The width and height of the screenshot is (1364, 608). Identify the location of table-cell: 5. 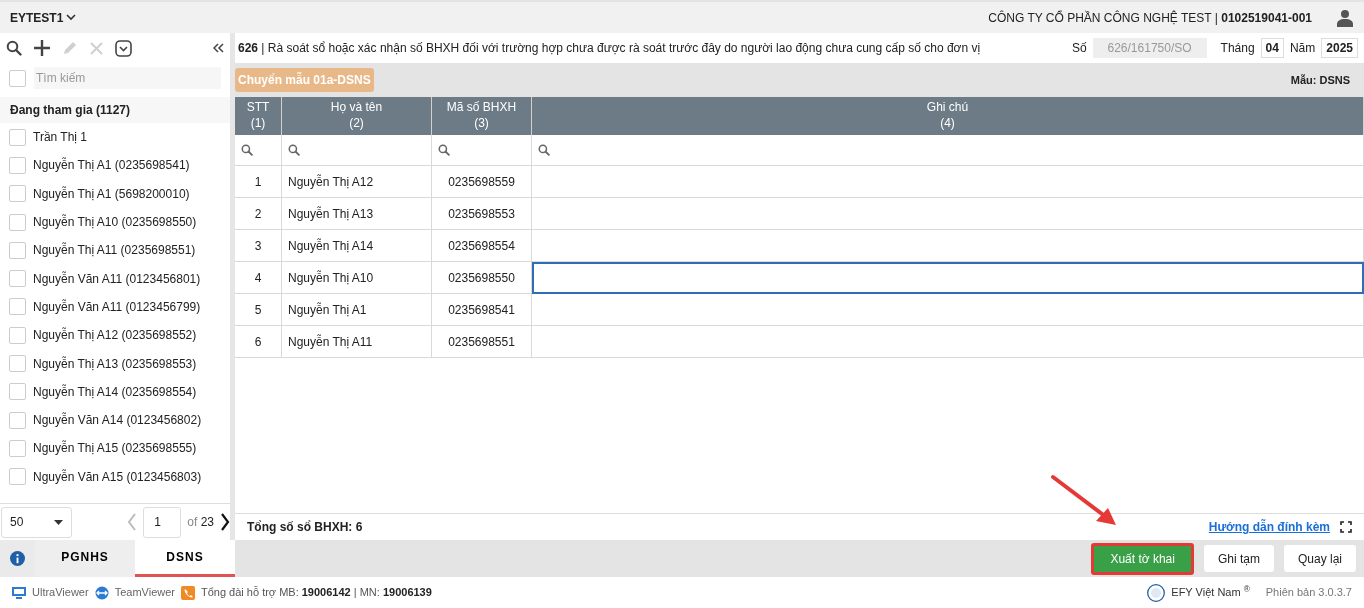
(258, 310).